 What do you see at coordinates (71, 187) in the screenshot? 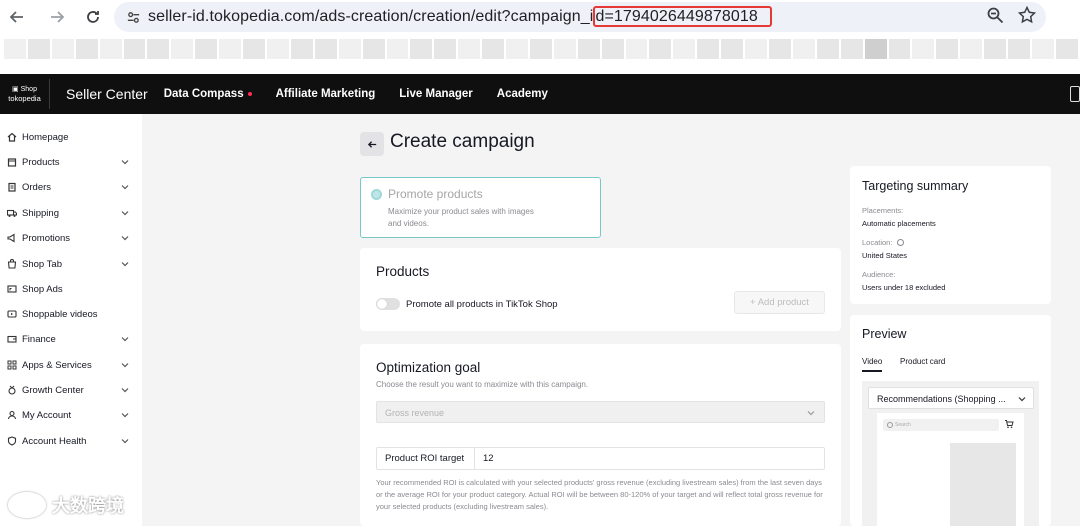
I see `sidebar-item-orders: Orders` at bounding box center [71, 187].